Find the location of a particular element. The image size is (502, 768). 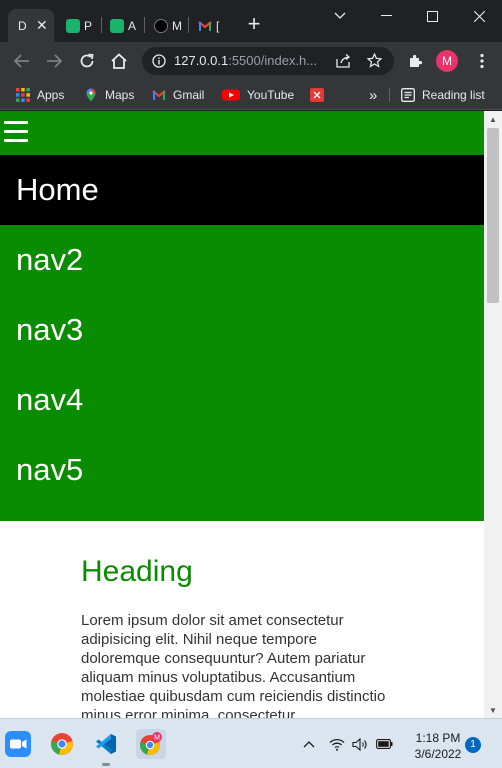

nav-item-nav3: nav3 is located at coordinates (242, 330).